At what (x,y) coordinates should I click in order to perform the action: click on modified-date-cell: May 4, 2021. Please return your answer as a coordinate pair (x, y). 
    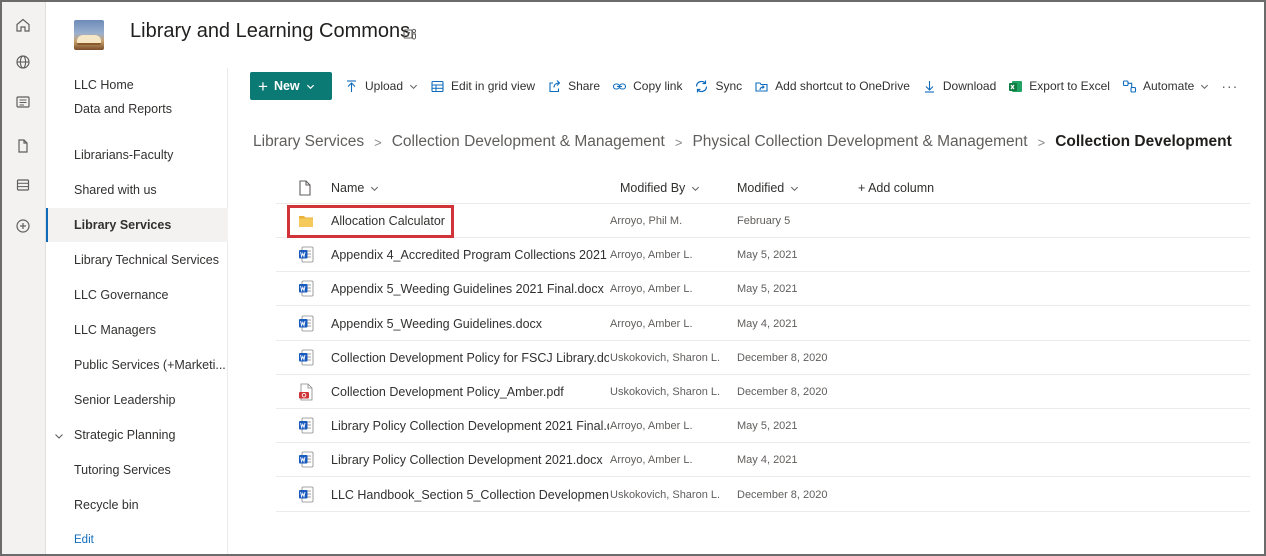
    Looking at the image, I should click on (767, 460).